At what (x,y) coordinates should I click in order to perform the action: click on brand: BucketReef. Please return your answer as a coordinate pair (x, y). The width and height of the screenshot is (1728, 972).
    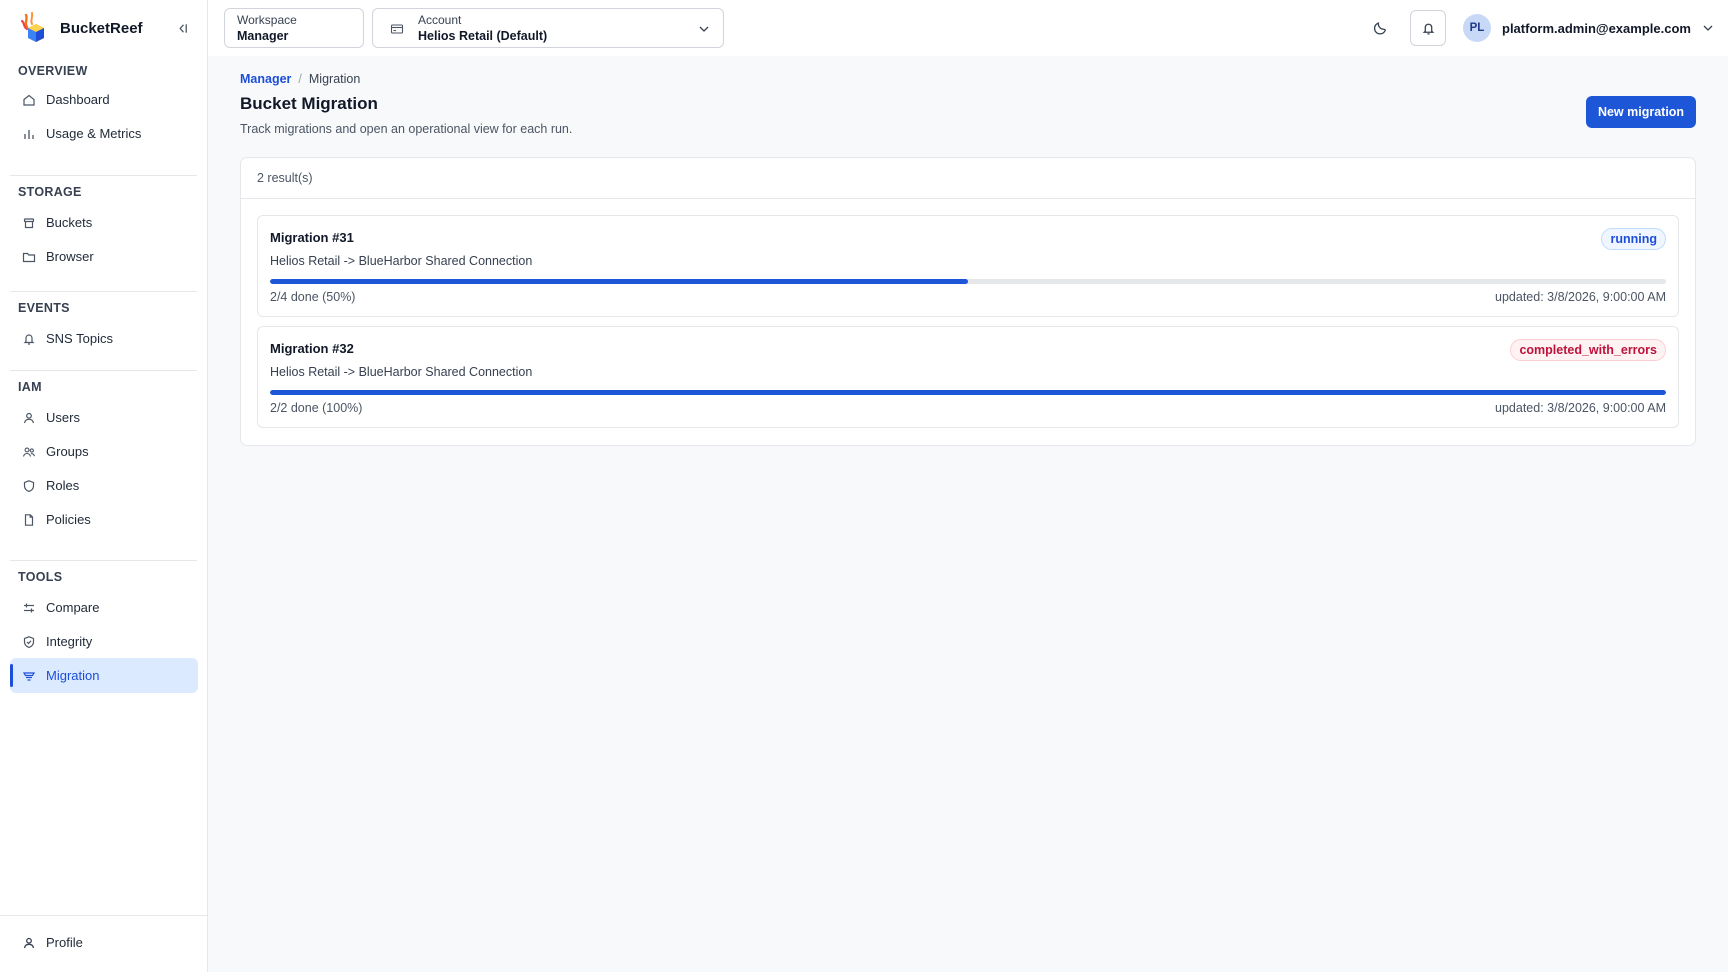
    Looking at the image, I should click on (104, 28).